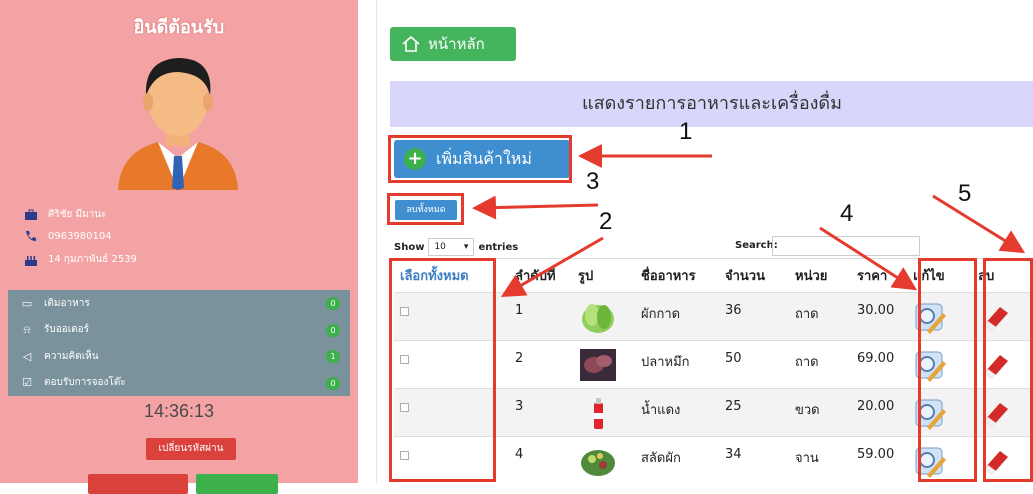 Image resolution: width=1033 pixels, height=494 pixels. Describe the element at coordinates (80, 236) in the screenshot. I see `profile-phone: 0963980104` at that location.